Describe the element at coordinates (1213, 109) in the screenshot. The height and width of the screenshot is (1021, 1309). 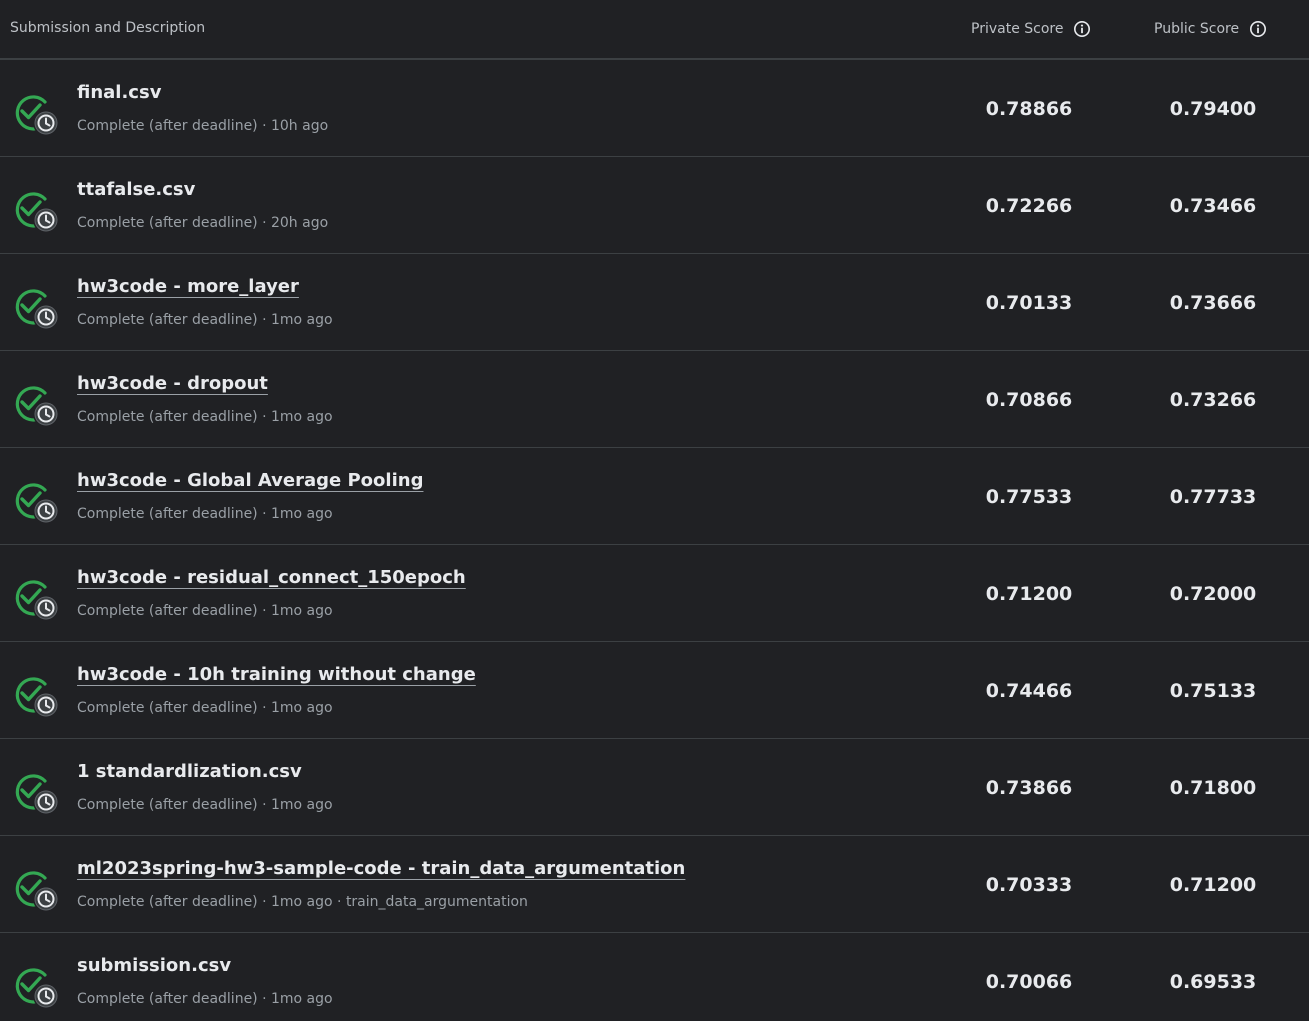
I see `public-score: 0.79400` at that location.